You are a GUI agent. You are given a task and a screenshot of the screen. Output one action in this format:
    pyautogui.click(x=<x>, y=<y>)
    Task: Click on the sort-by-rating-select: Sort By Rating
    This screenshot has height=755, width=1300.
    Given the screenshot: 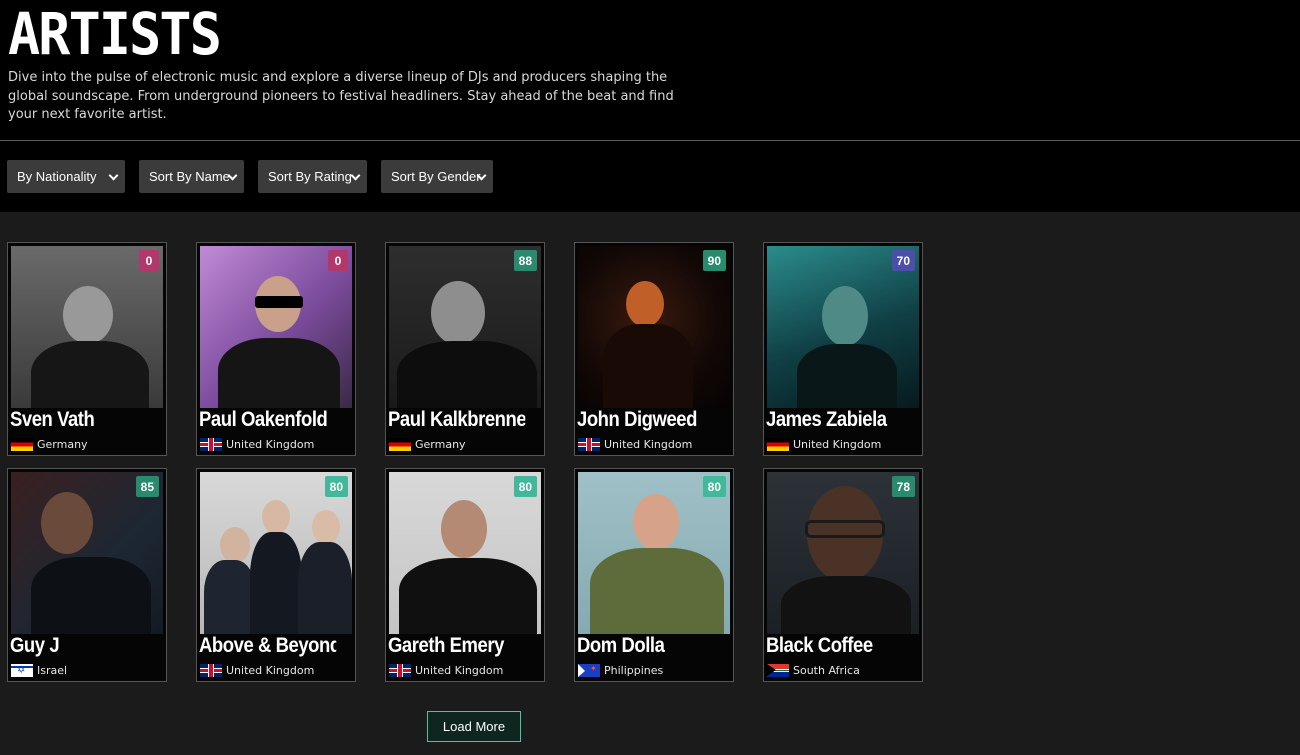 What is the action you would take?
    pyautogui.click(x=312, y=176)
    